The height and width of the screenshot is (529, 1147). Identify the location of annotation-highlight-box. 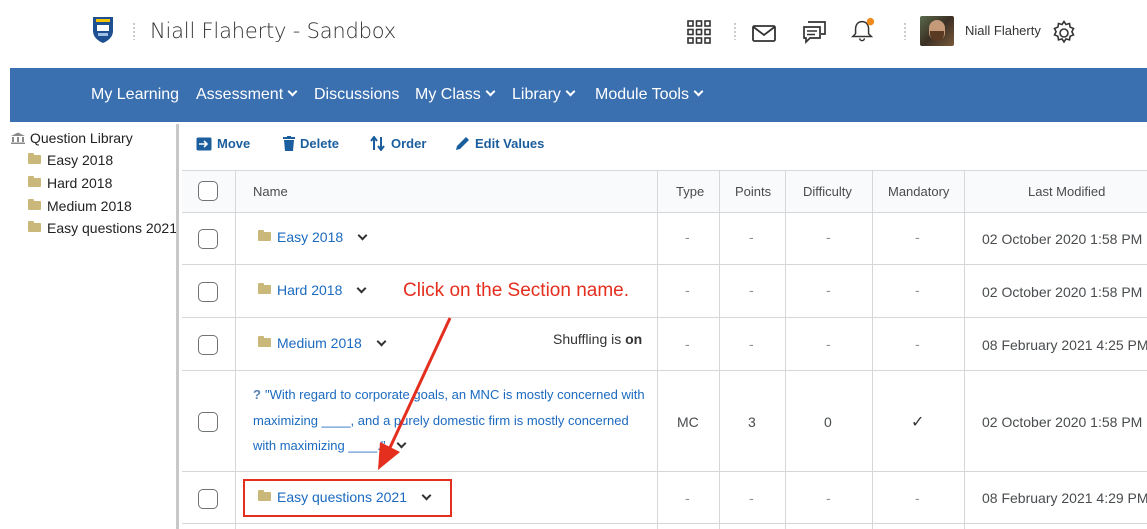
(347, 498).